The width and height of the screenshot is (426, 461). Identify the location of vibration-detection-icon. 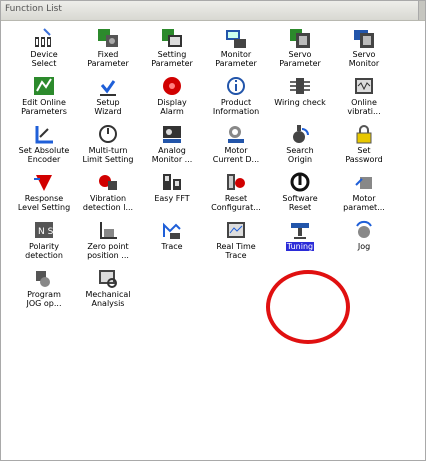
(108, 182).